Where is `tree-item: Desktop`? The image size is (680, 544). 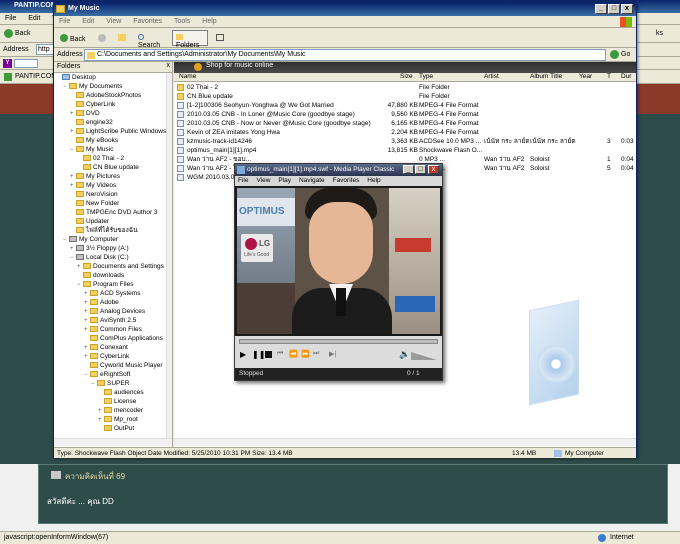 tree-item: Desktop is located at coordinates (76, 77).